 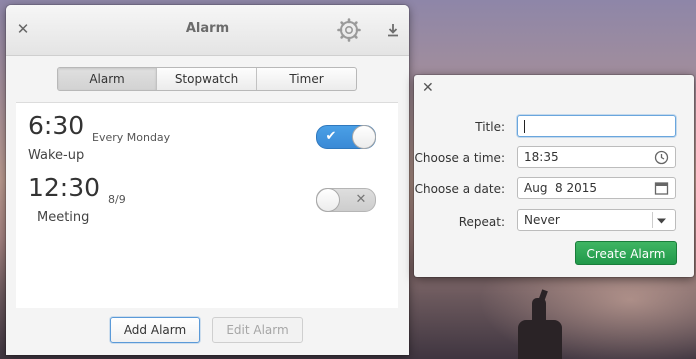 I want to click on tab-alarm: Alarm, so click(x=107, y=79).